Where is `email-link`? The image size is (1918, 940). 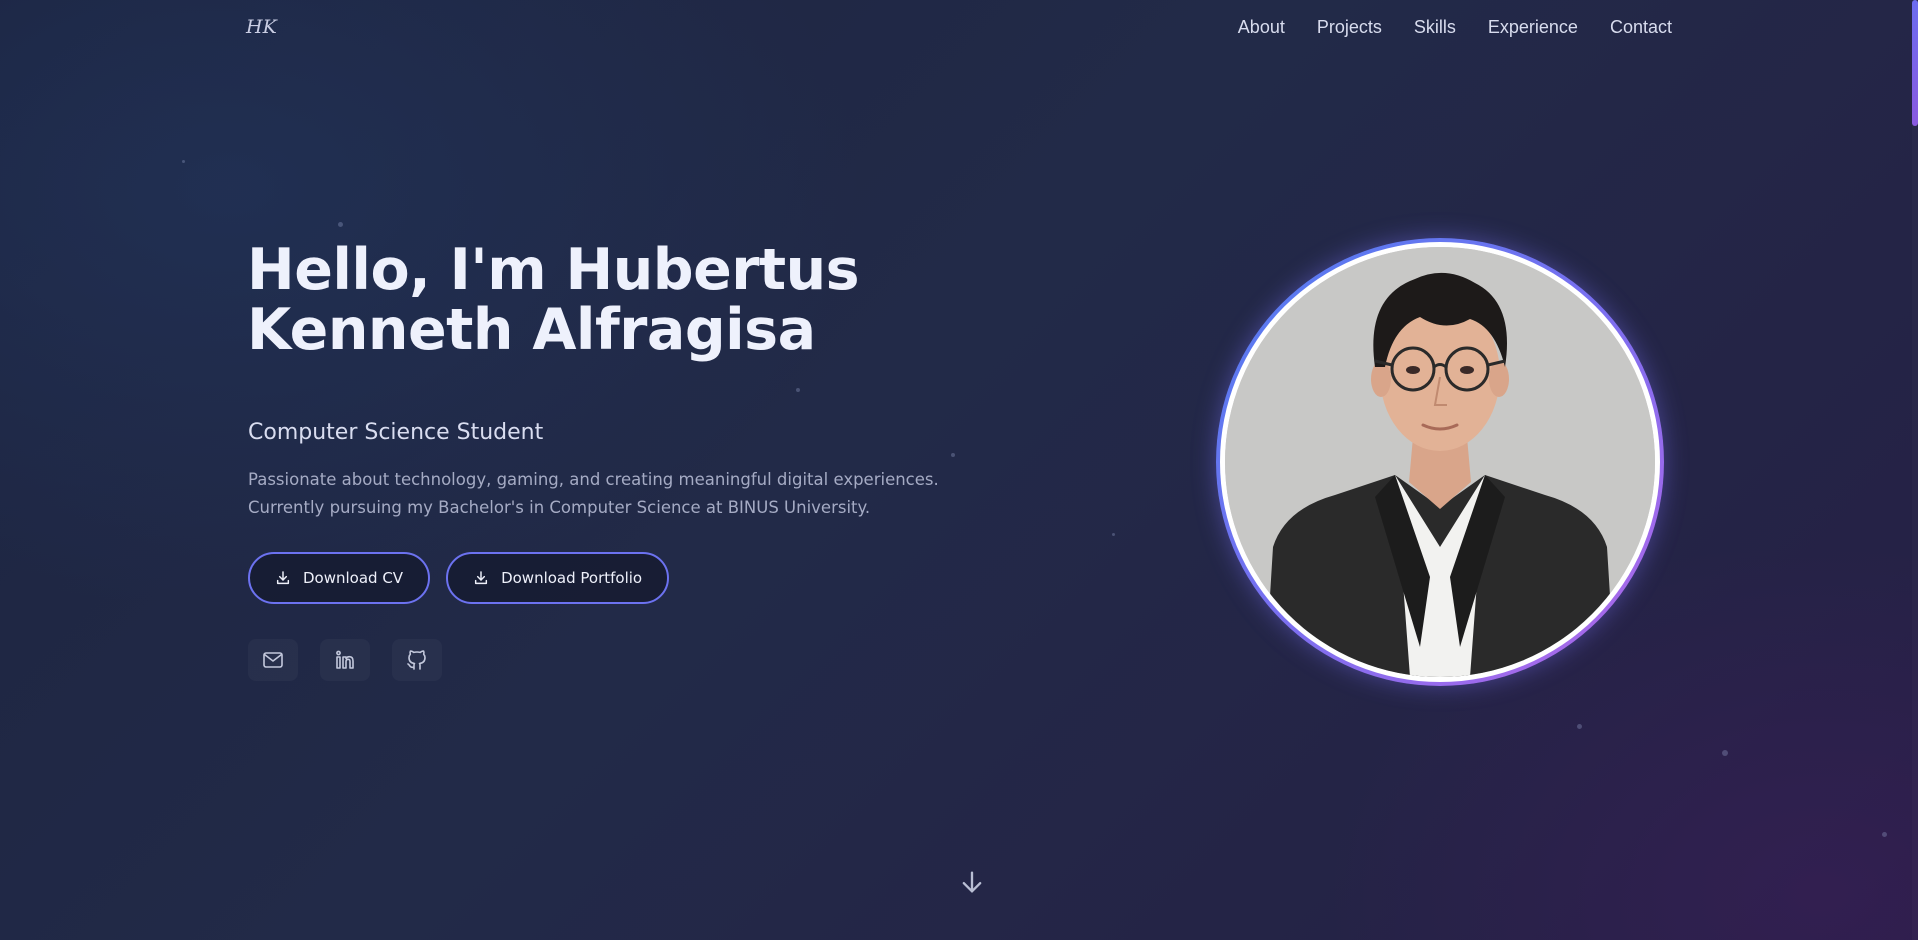
email-link is located at coordinates (273, 660).